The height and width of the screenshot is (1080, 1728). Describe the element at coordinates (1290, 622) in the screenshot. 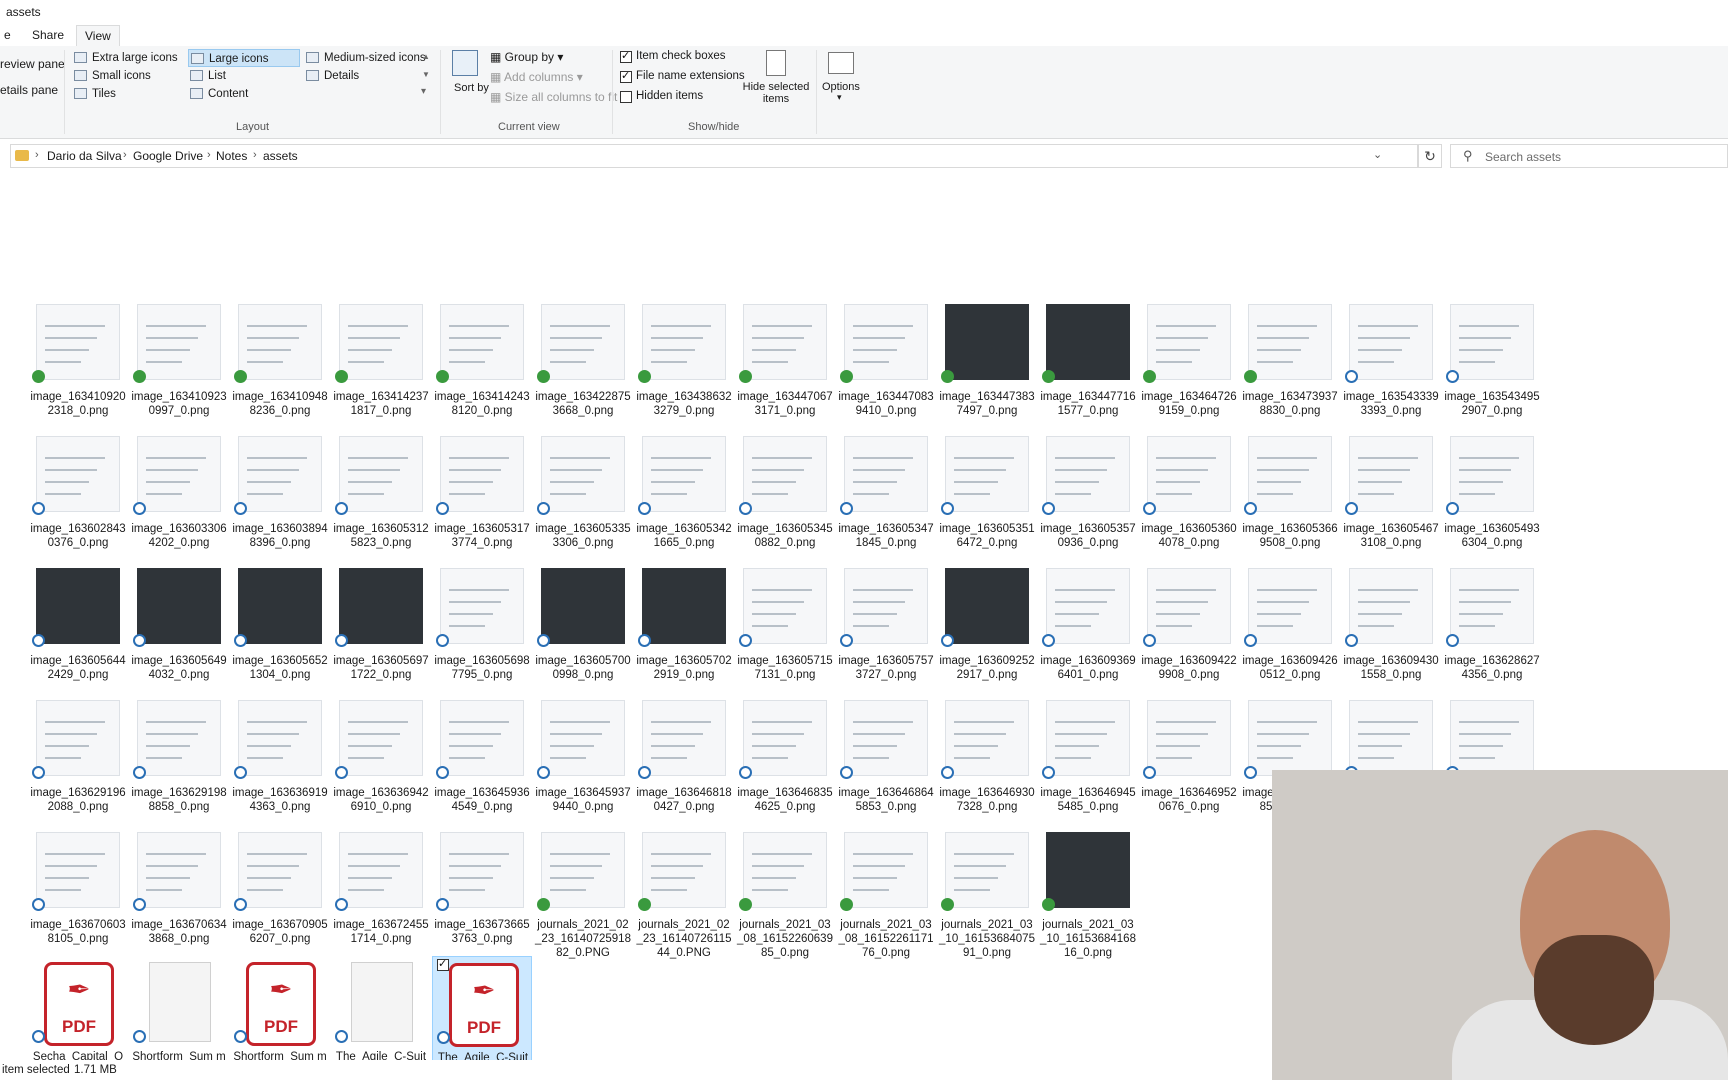

I see `file-item: image_163609426 0512_0.png` at that location.